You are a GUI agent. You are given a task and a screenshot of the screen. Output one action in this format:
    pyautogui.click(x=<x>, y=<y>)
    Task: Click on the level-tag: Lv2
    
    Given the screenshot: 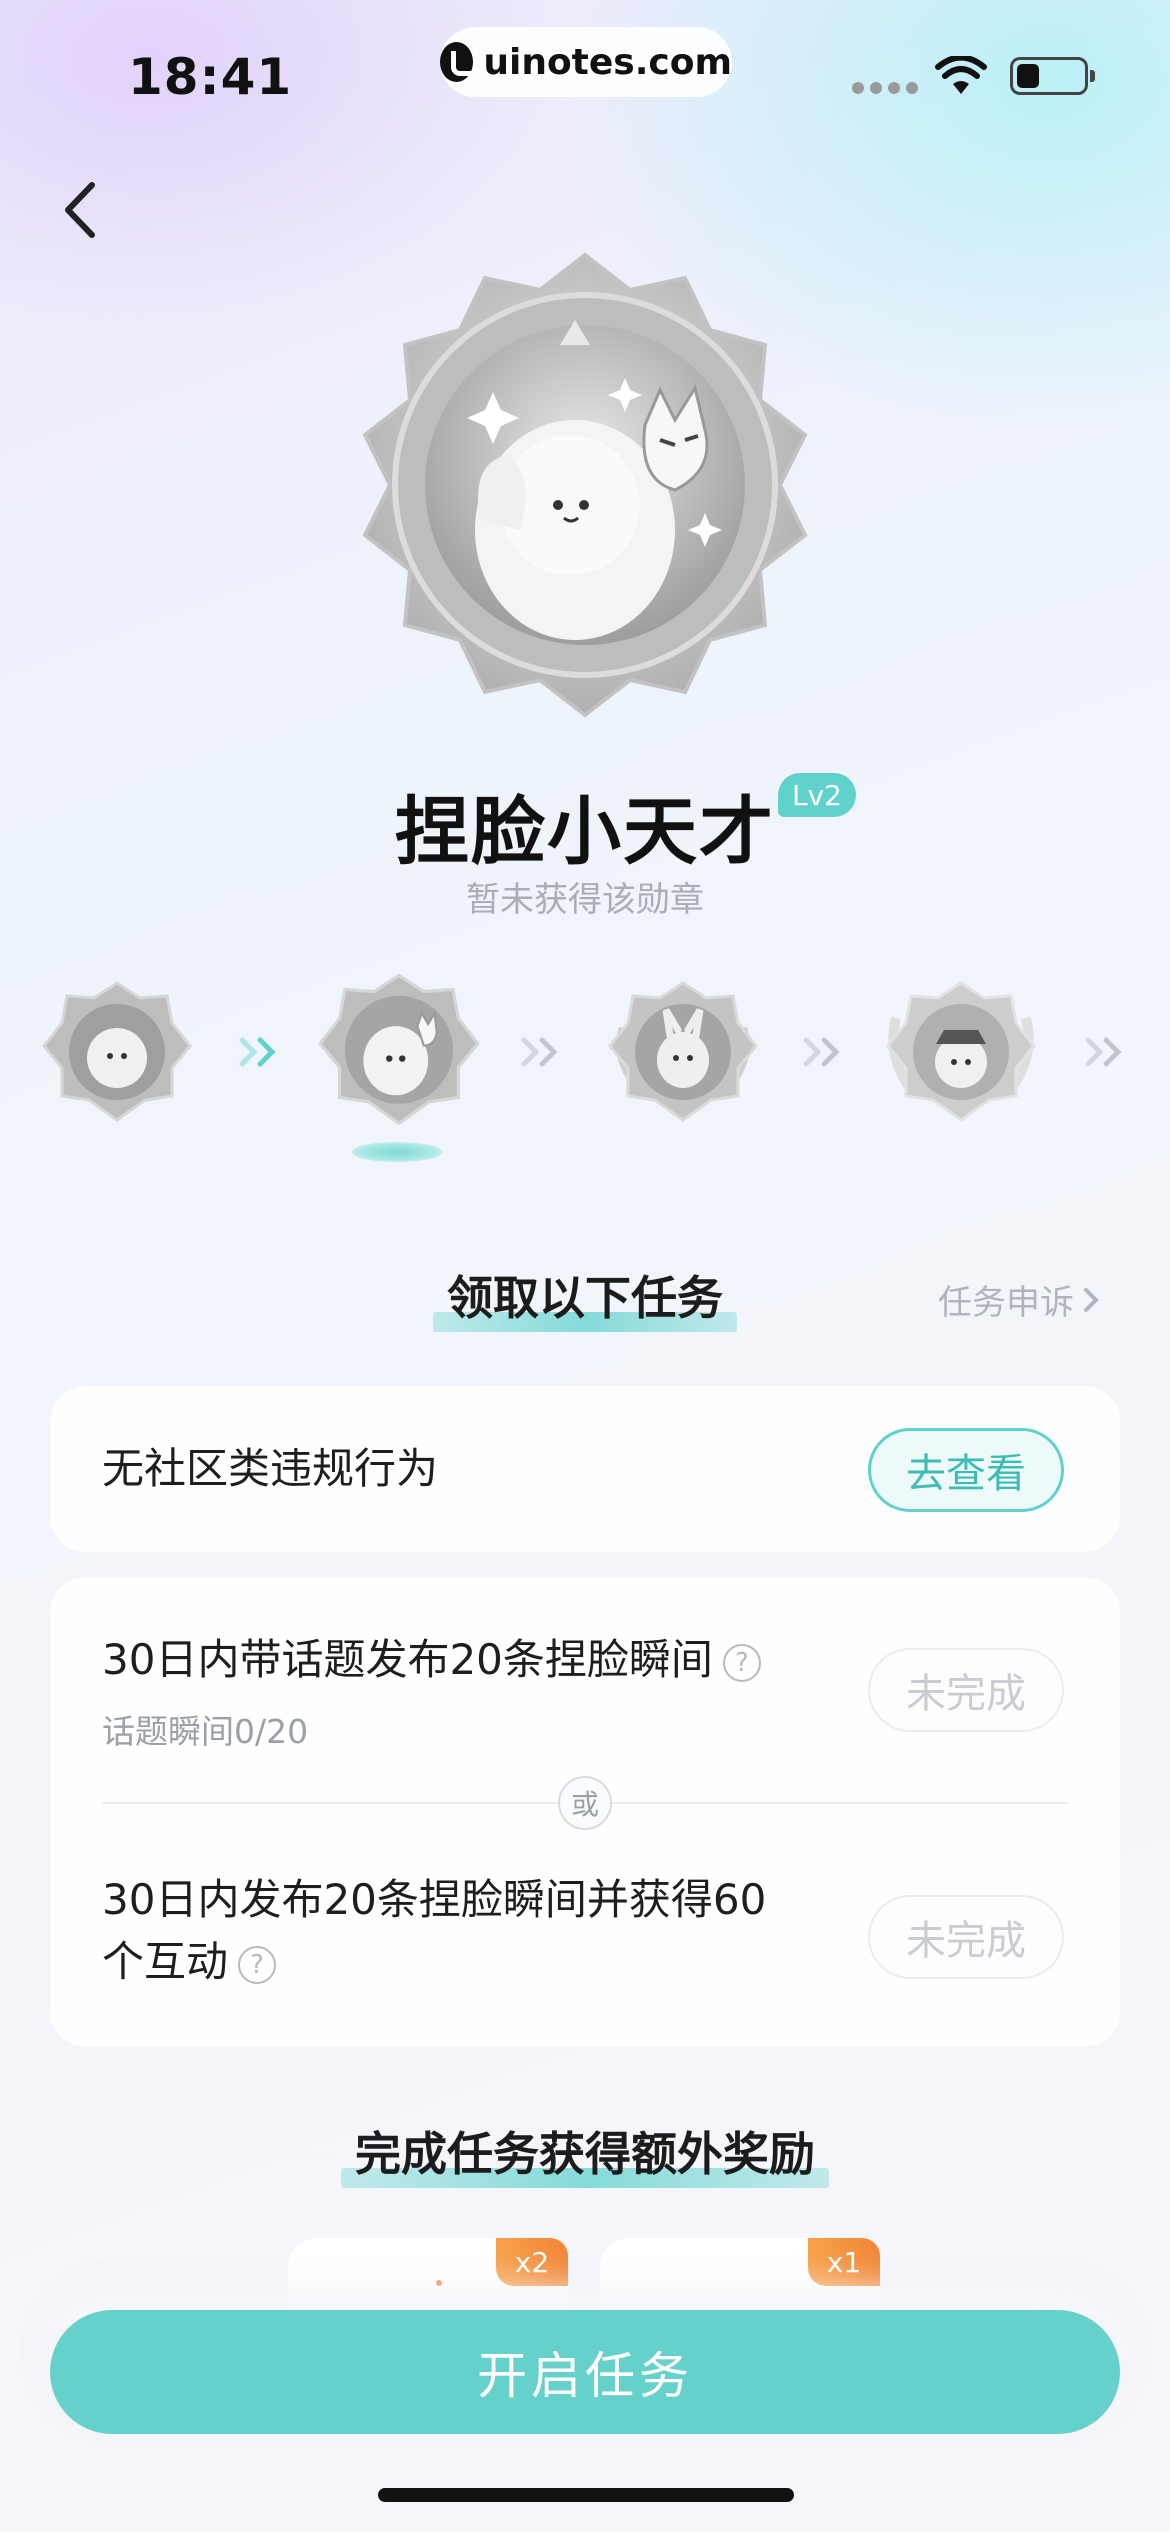 What is the action you would take?
    pyautogui.click(x=817, y=795)
    